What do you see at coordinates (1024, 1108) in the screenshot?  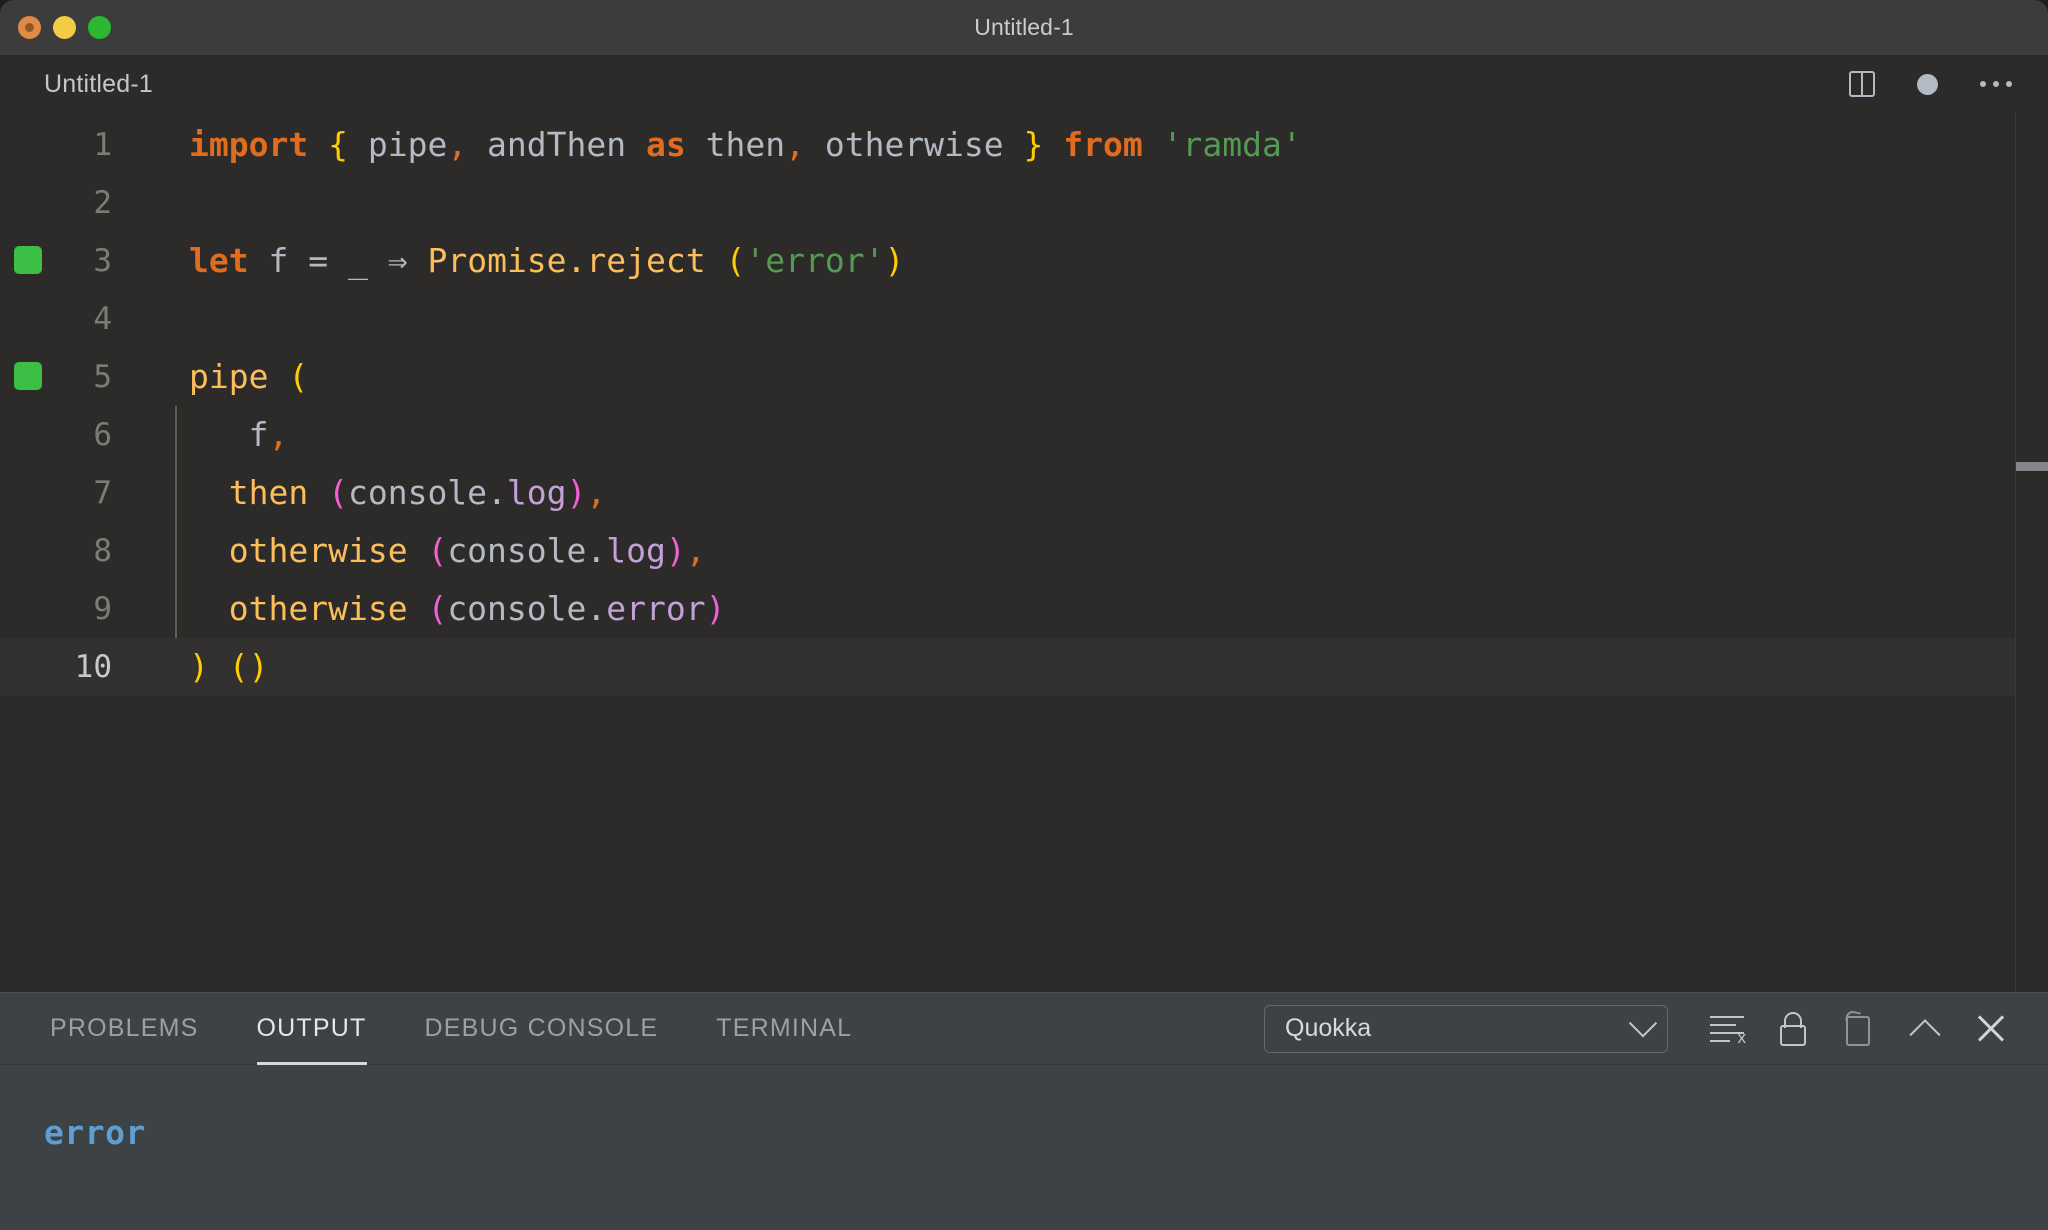 I see `output-content: error` at bounding box center [1024, 1108].